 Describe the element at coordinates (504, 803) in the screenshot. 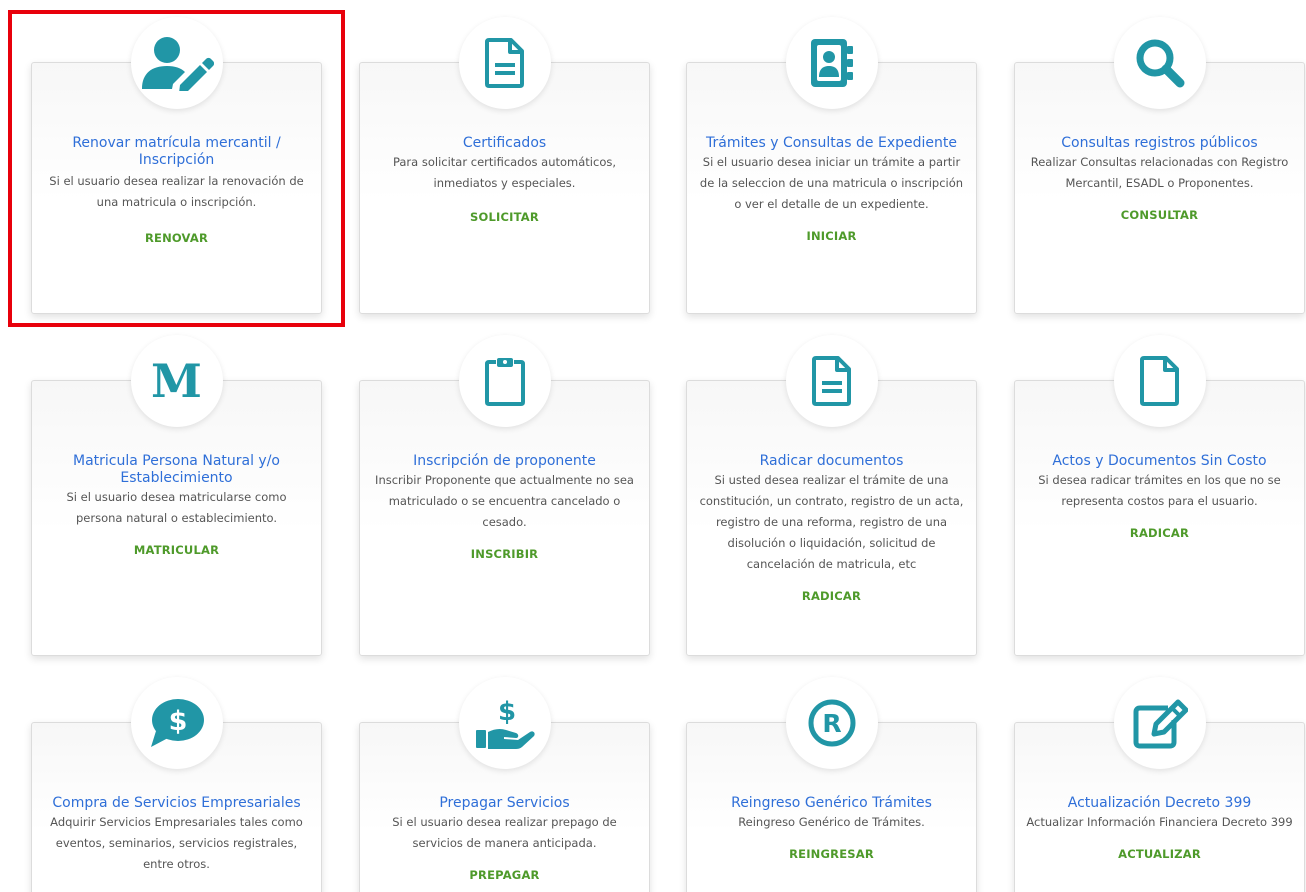

I see `card-title: Prepagar Servicios` at that location.